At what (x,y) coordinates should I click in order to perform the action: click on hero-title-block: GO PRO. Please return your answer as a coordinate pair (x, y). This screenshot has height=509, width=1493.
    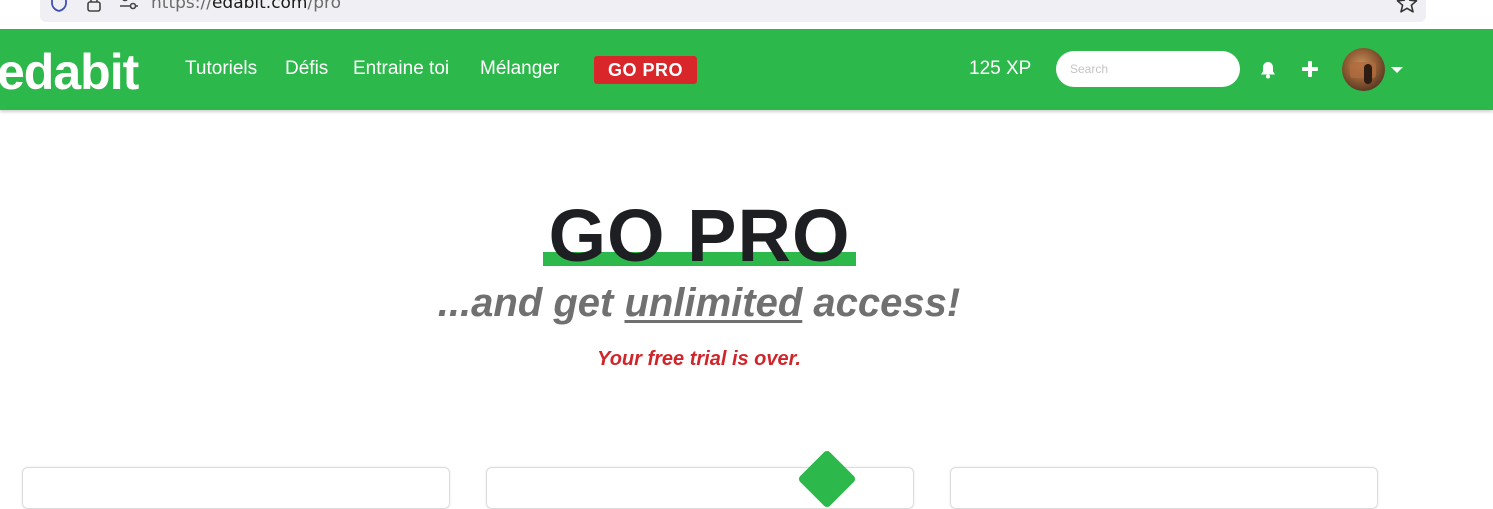
    Looking at the image, I should click on (699, 236).